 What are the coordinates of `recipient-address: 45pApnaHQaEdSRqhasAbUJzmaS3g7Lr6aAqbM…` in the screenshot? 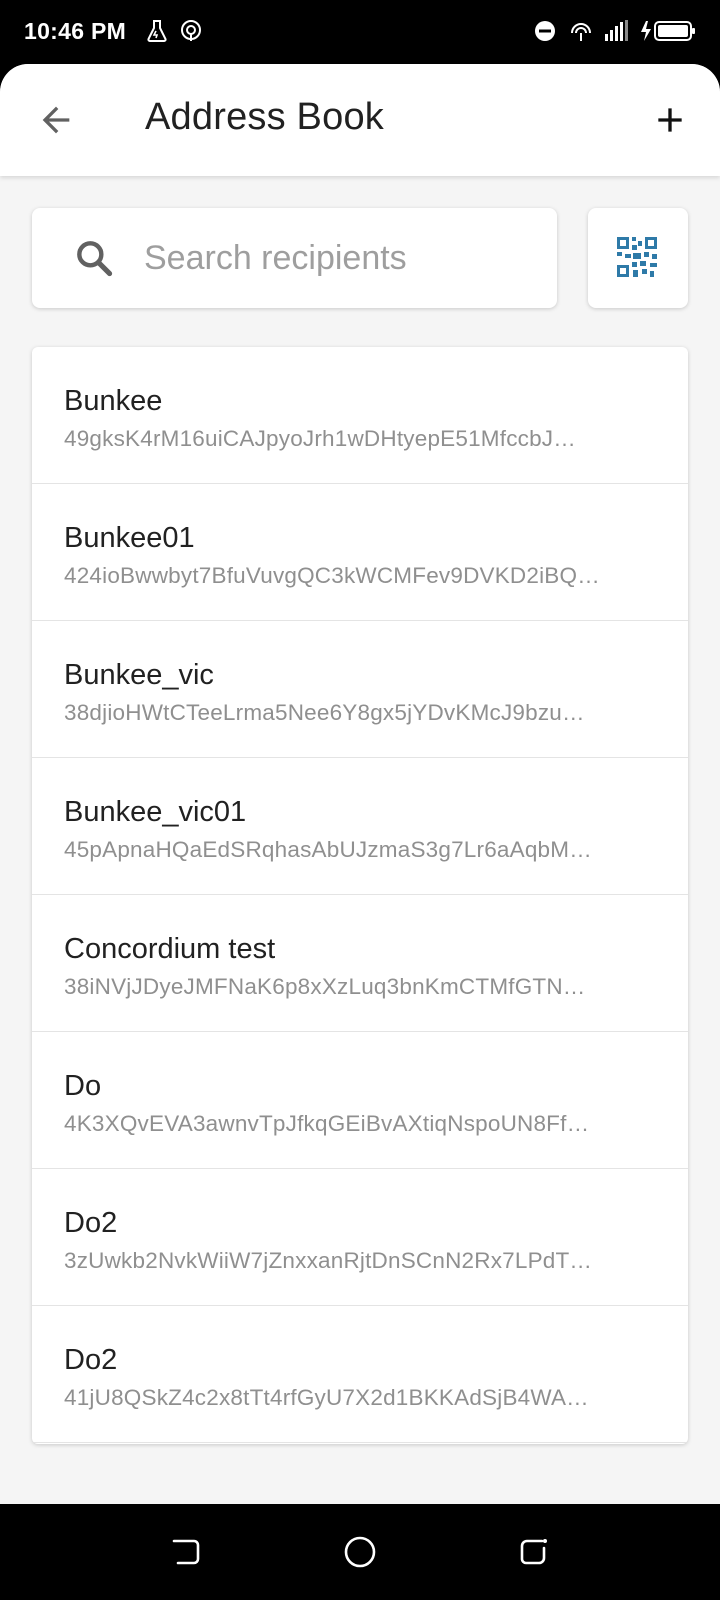 It's located at (328, 849).